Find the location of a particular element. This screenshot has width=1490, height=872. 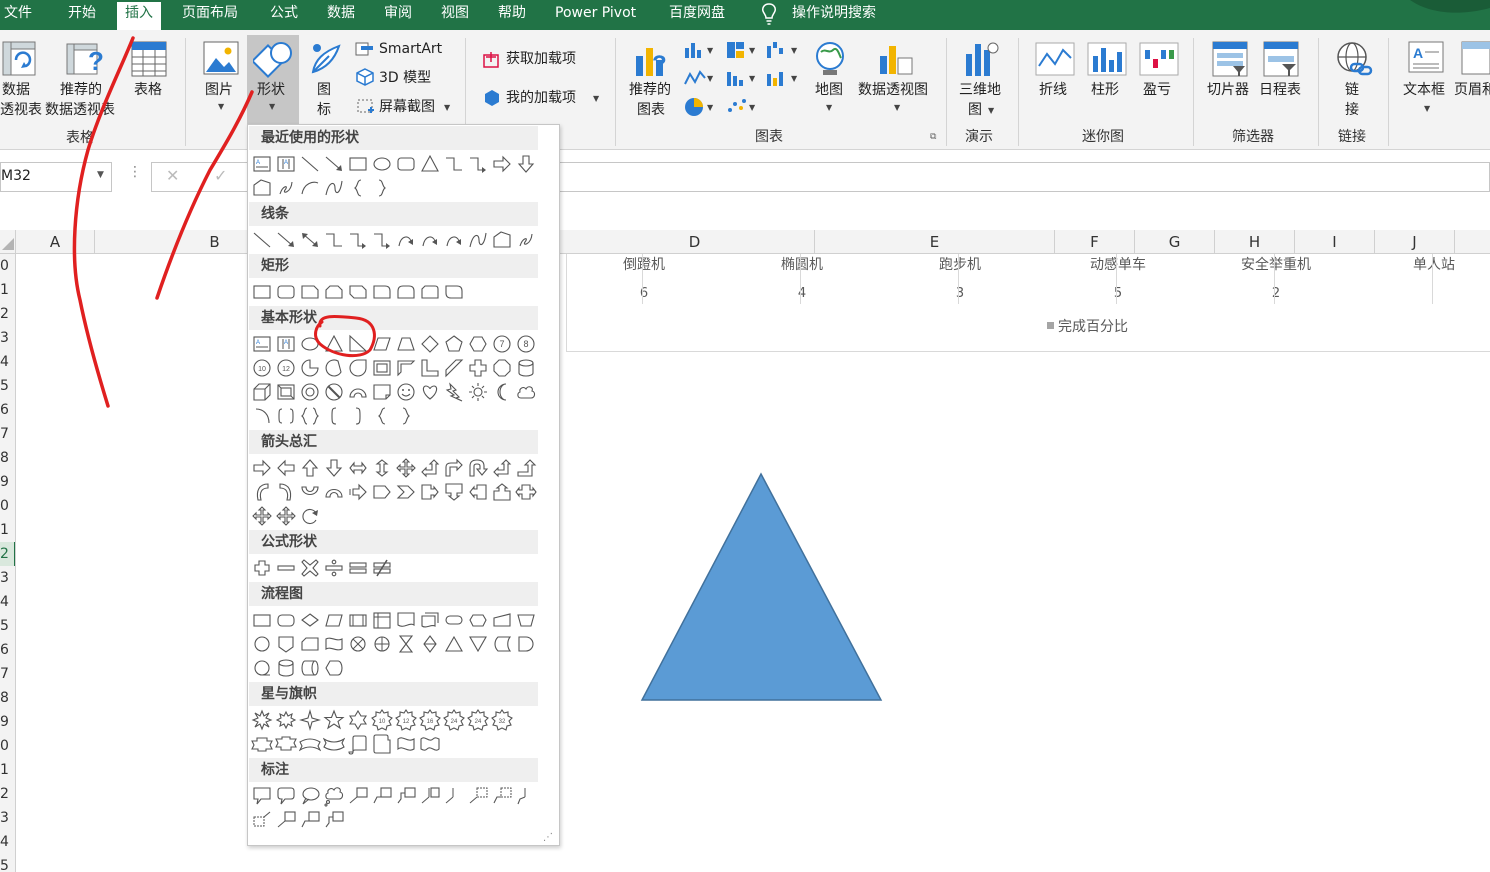

number-circle-shape-icon: 7 is located at coordinates (502, 344).